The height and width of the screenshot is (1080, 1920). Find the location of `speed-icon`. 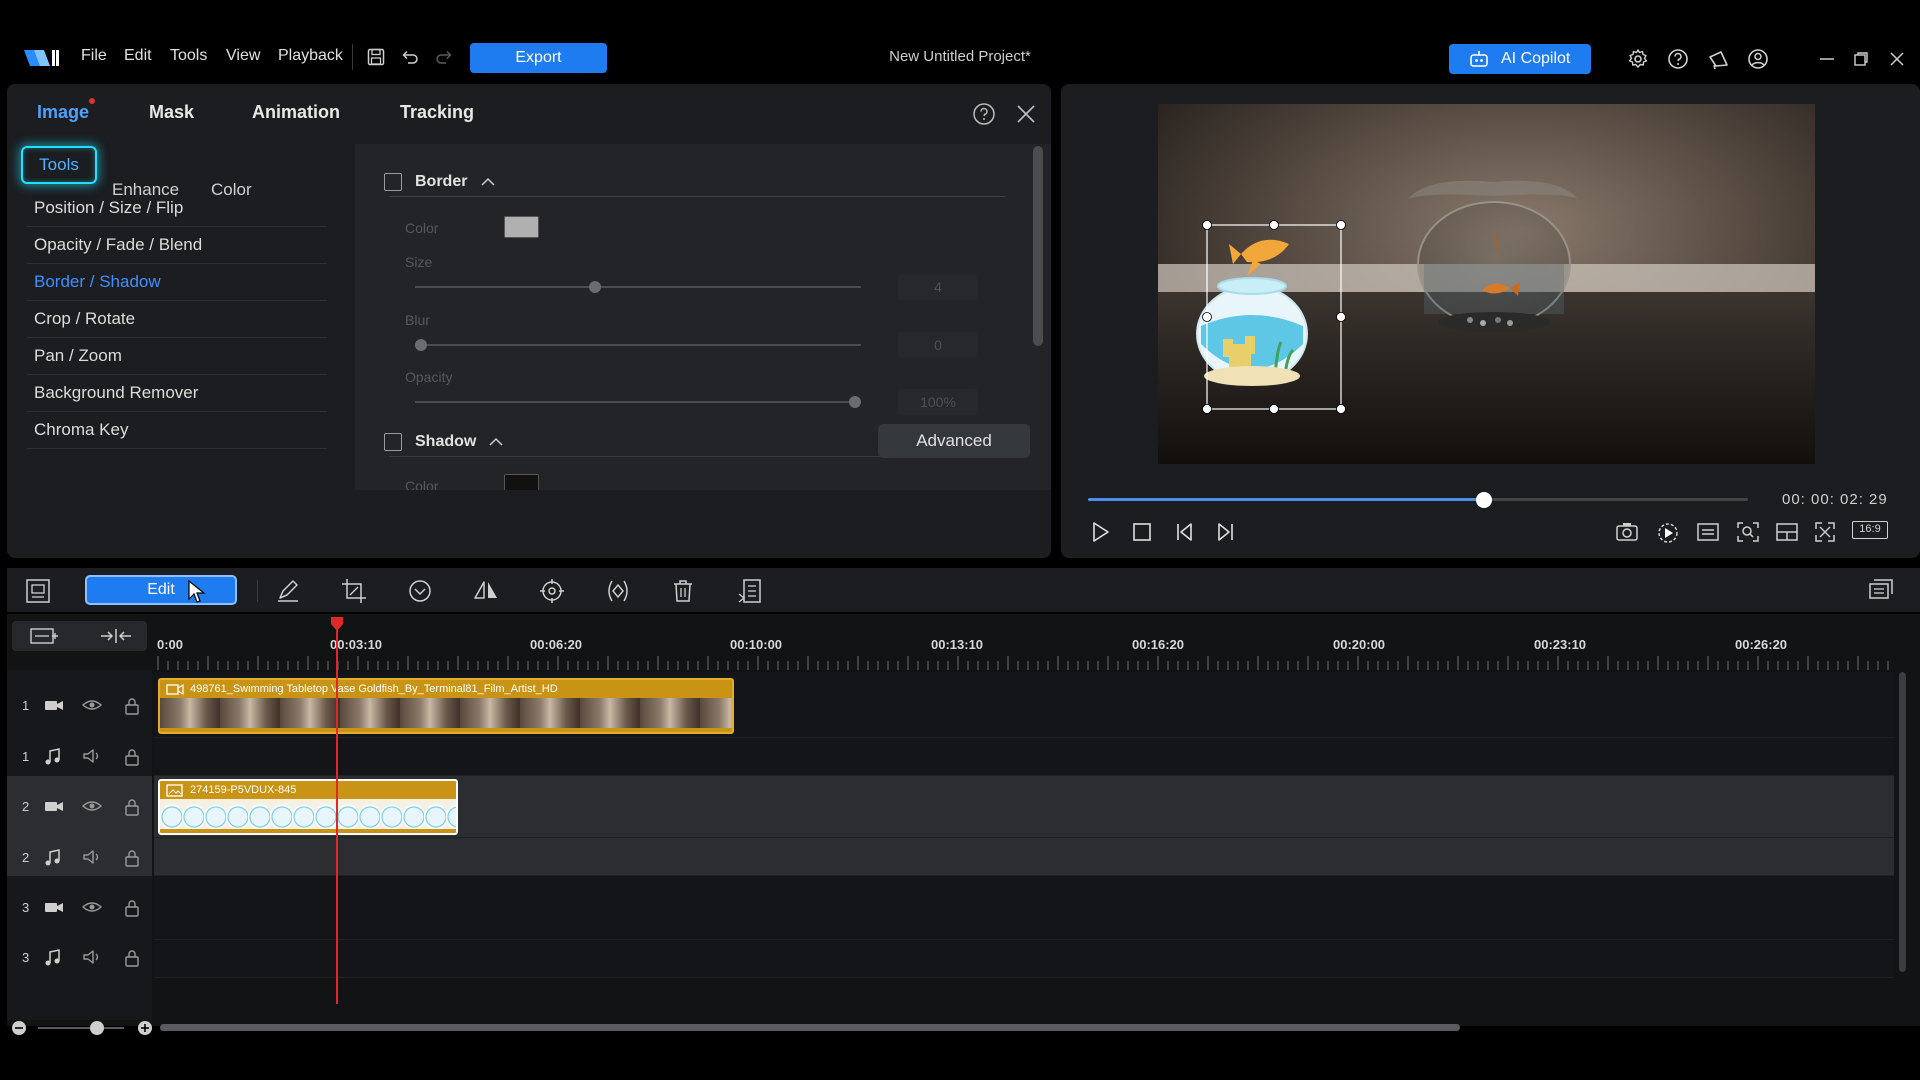

speed-icon is located at coordinates (420, 591).